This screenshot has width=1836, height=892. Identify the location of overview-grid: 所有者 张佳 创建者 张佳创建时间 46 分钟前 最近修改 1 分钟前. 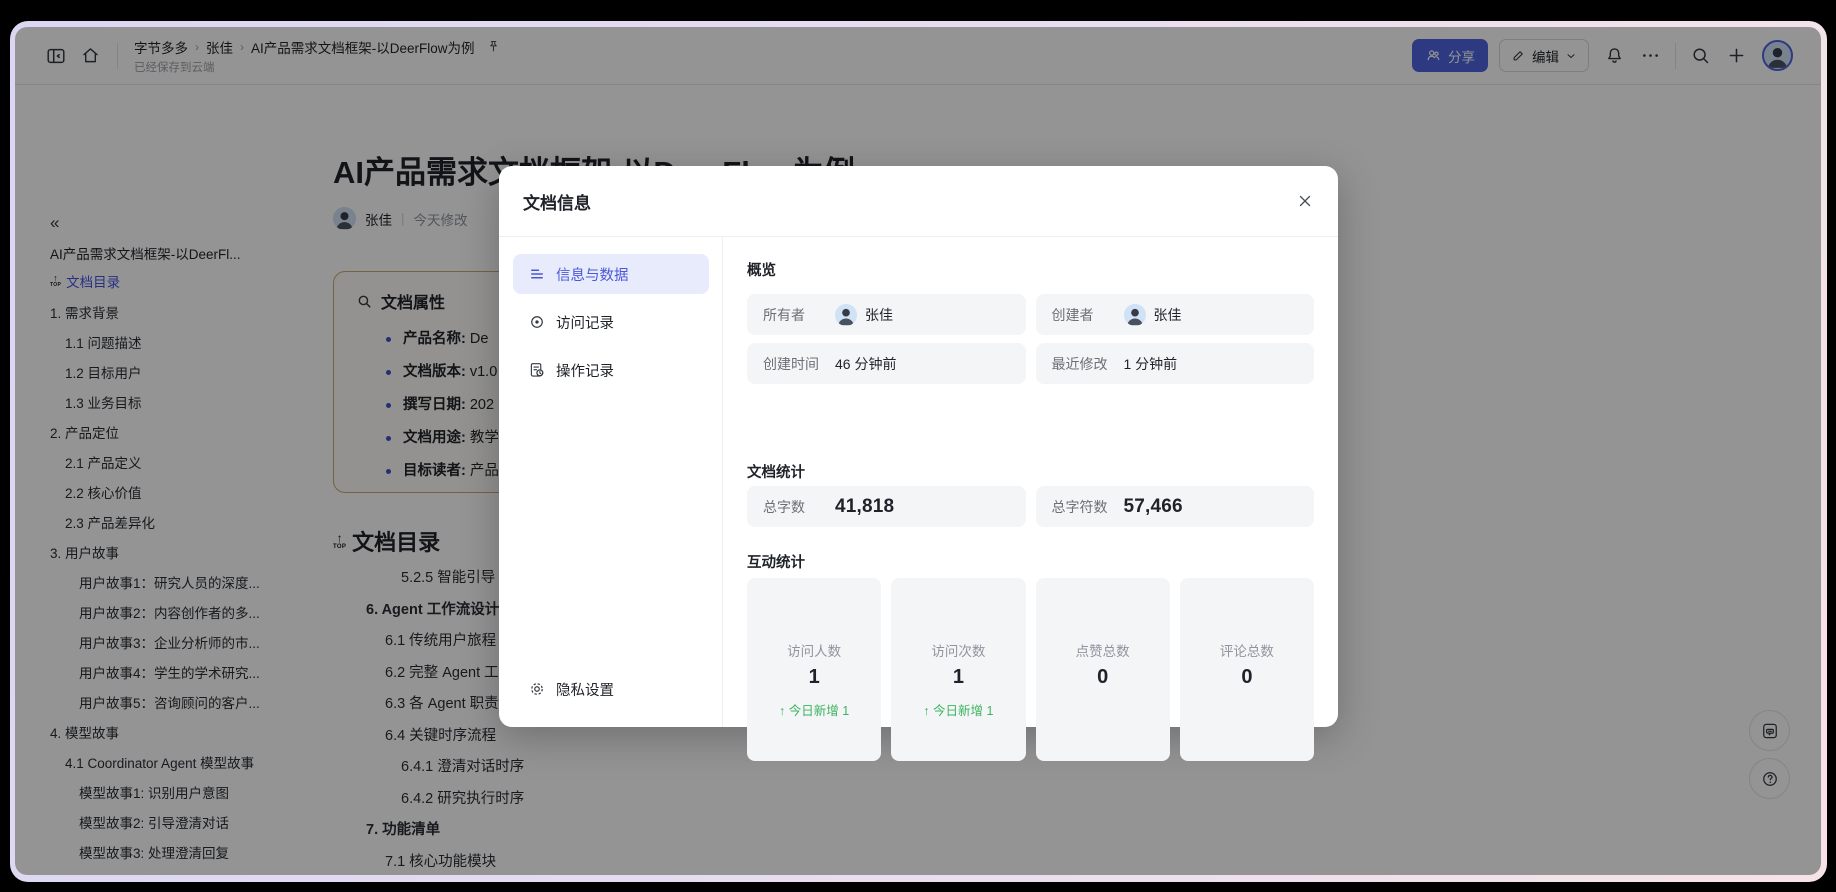
(1030, 339).